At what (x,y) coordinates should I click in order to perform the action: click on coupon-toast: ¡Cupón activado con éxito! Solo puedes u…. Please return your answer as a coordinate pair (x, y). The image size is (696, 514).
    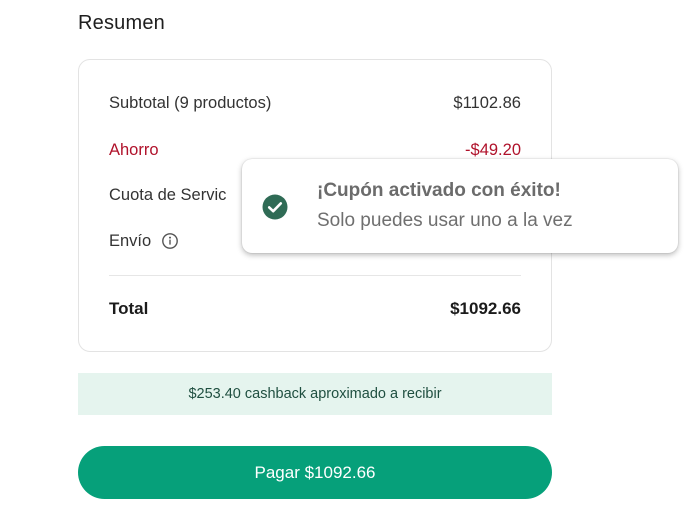
    Looking at the image, I should click on (460, 206).